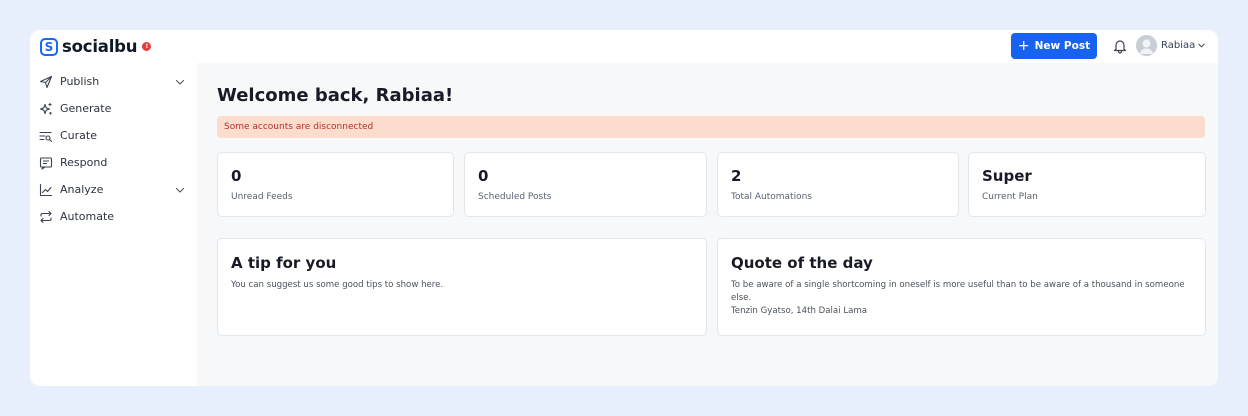 The image size is (1248, 416). What do you see at coordinates (114, 162) in the screenshot?
I see `sidebar-item-respond: Respond` at bounding box center [114, 162].